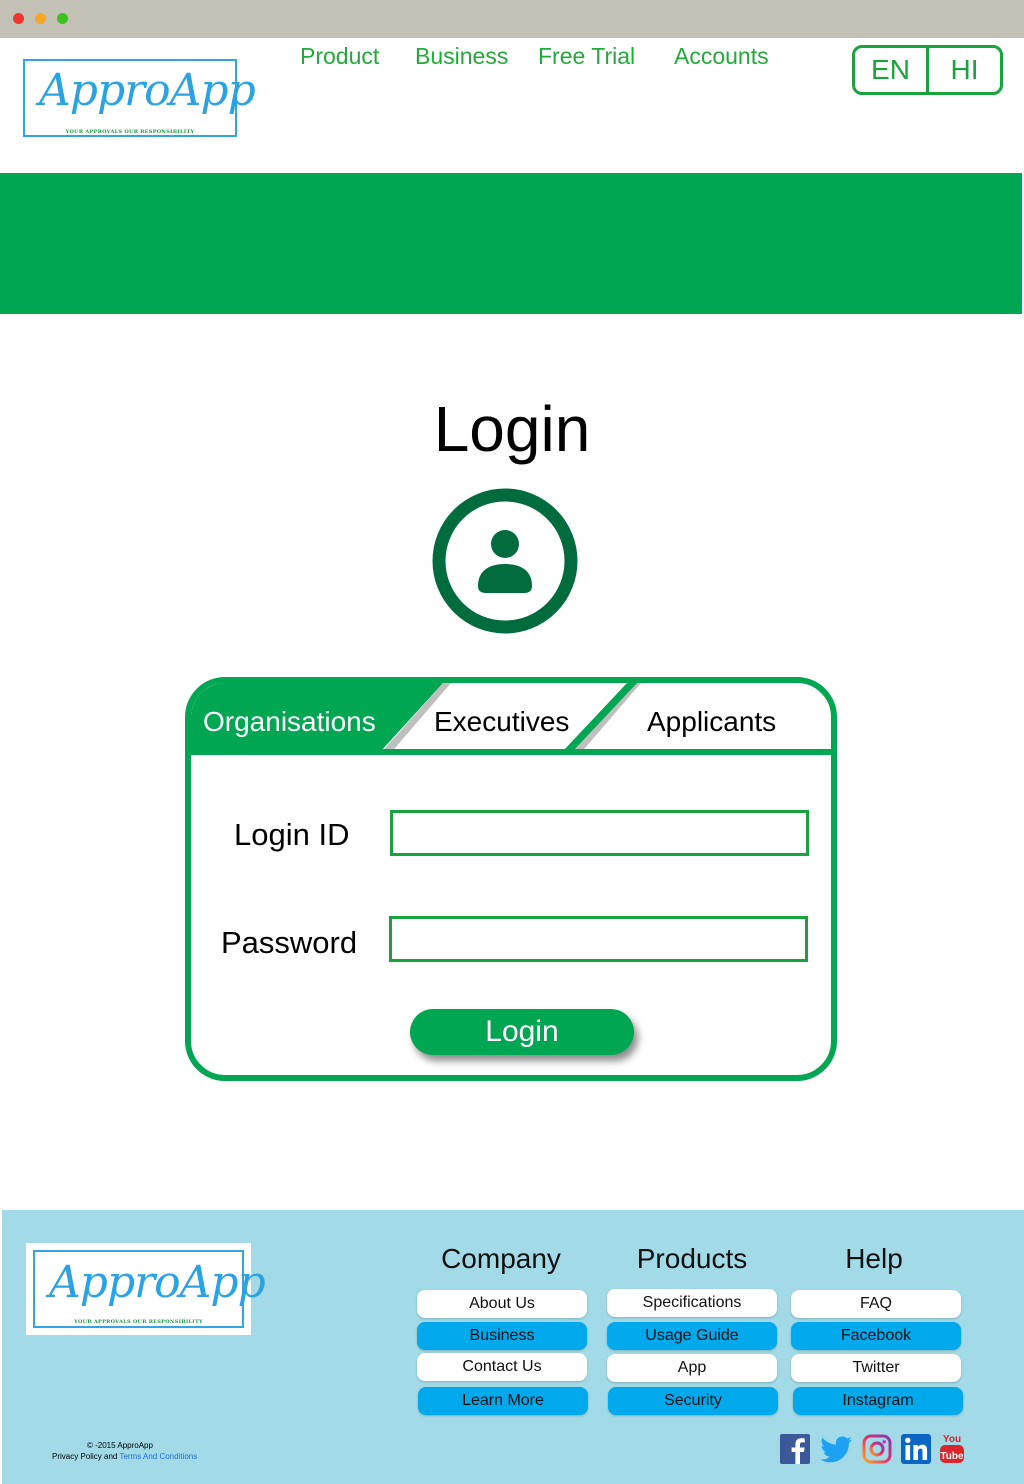 The width and height of the screenshot is (1024, 1484). What do you see at coordinates (876, 1304) in the screenshot?
I see `footer-link-faq: FAQ` at bounding box center [876, 1304].